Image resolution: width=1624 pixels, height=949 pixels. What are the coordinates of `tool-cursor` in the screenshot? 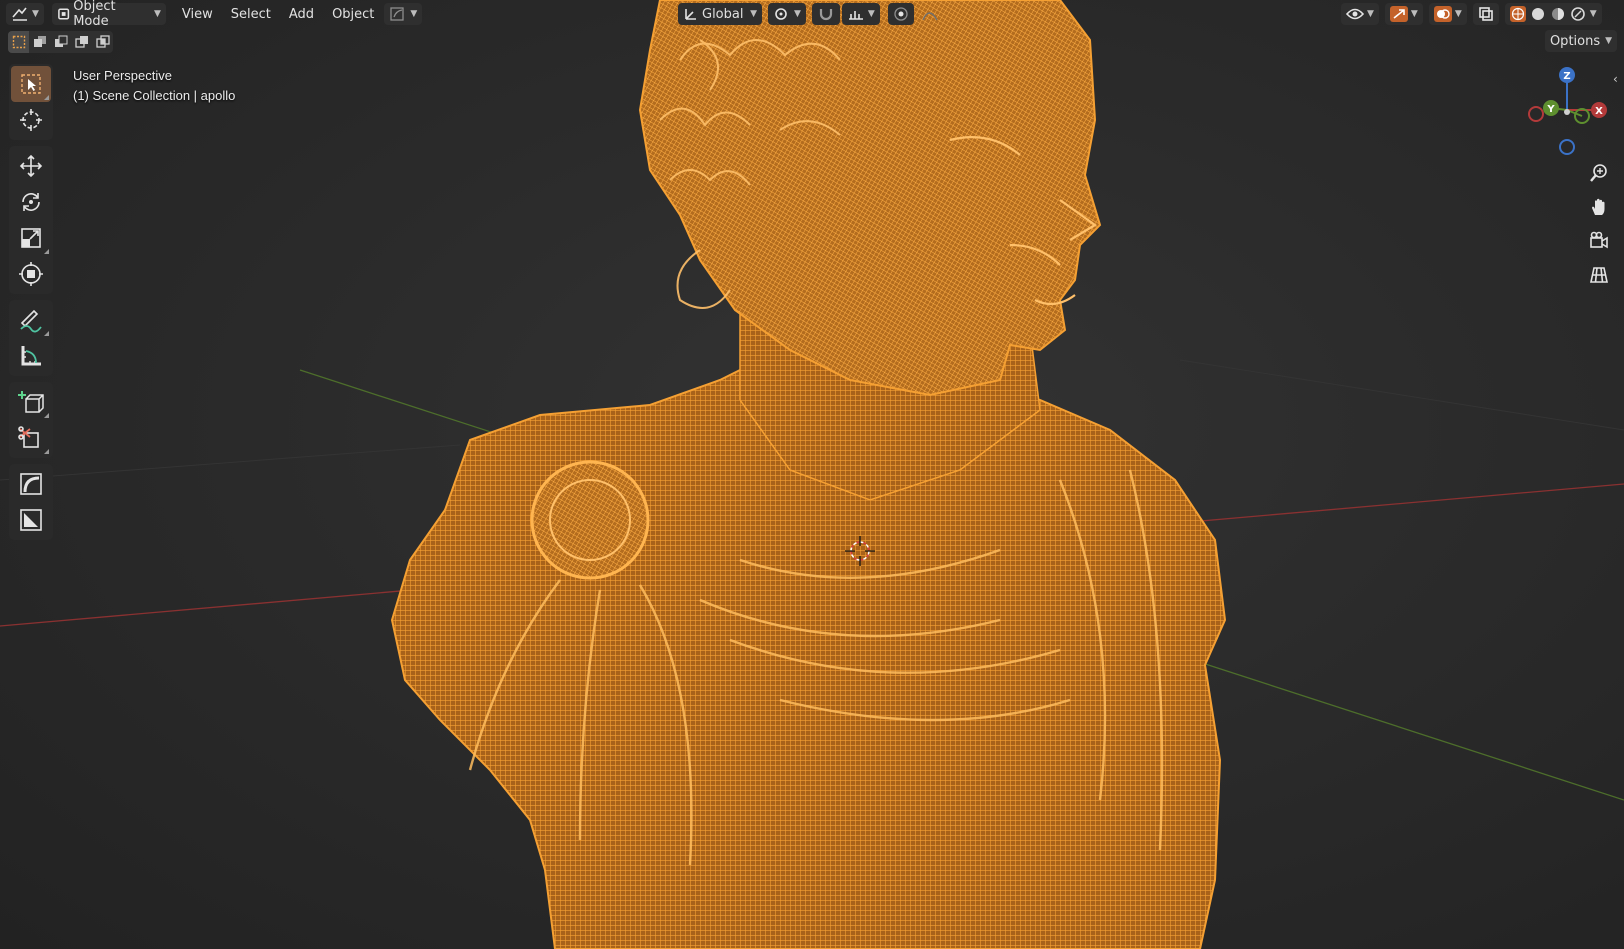 It's located at (31, 120).